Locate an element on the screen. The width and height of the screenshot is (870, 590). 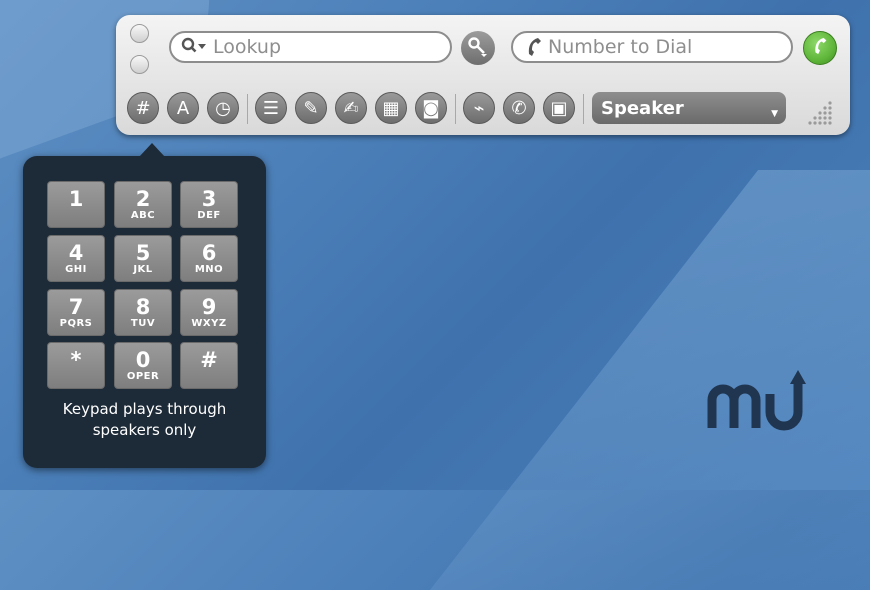
call-options-button: ✆ is located at coordinates (519, 108).